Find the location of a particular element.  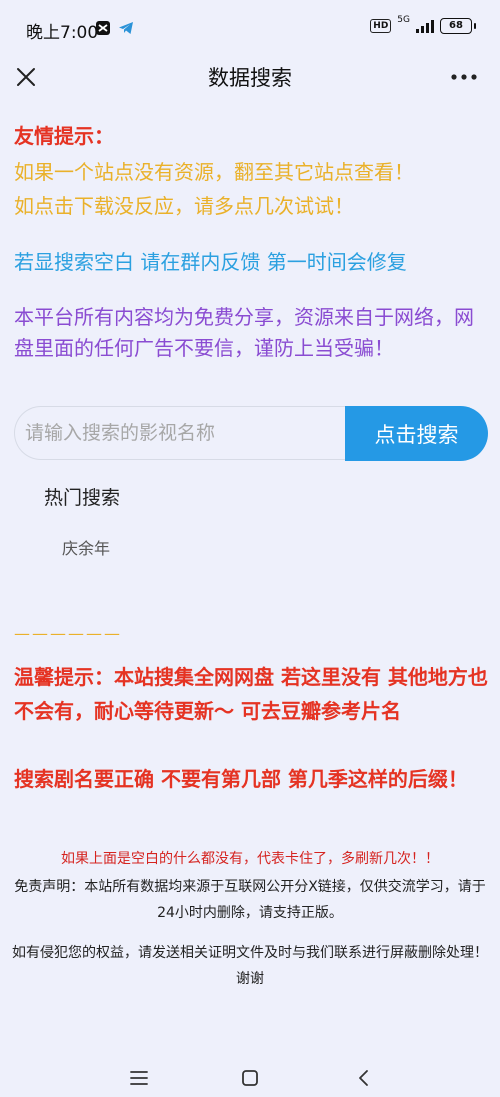

search-bar: 点击搜索 is located at coordinates (251, 434).